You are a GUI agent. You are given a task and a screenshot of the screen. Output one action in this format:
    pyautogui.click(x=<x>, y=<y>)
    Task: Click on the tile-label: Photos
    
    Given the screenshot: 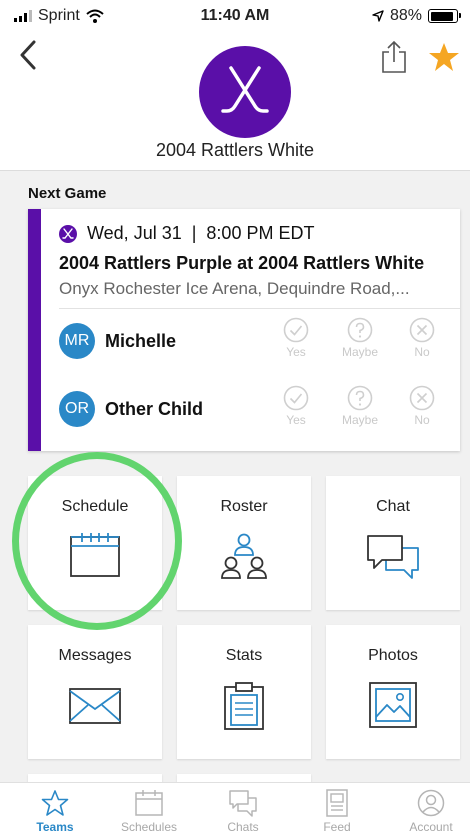 What is the action you would take?
    pyautogui.click(x=393, y=655)
    